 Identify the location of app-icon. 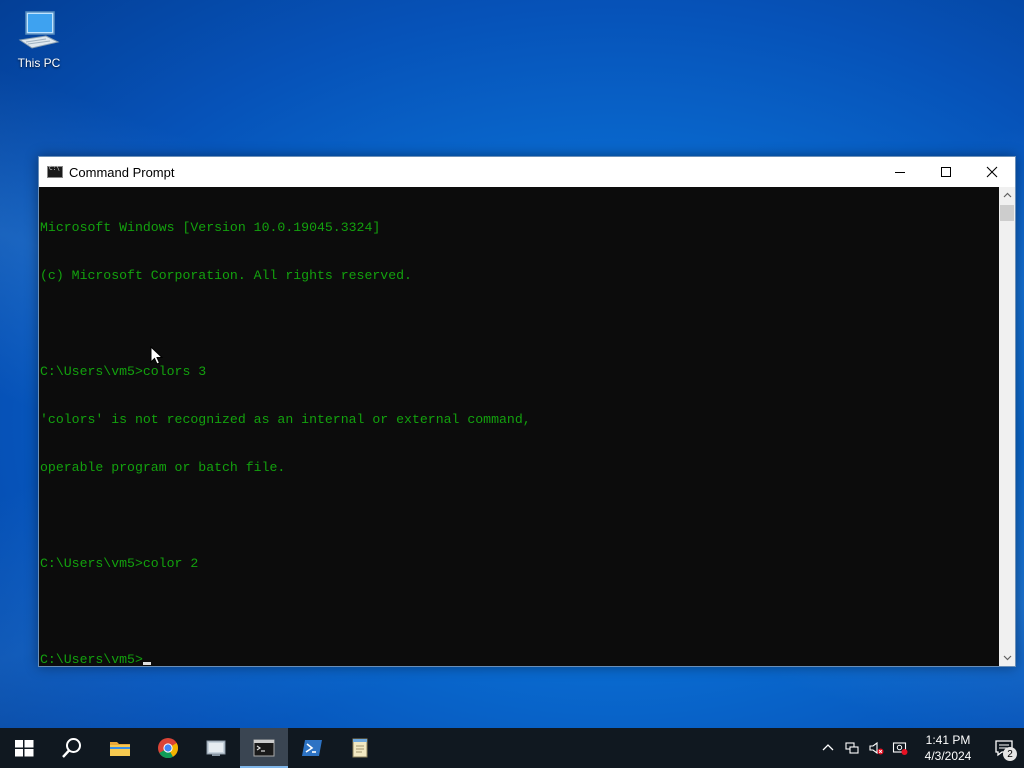
(216, 748).